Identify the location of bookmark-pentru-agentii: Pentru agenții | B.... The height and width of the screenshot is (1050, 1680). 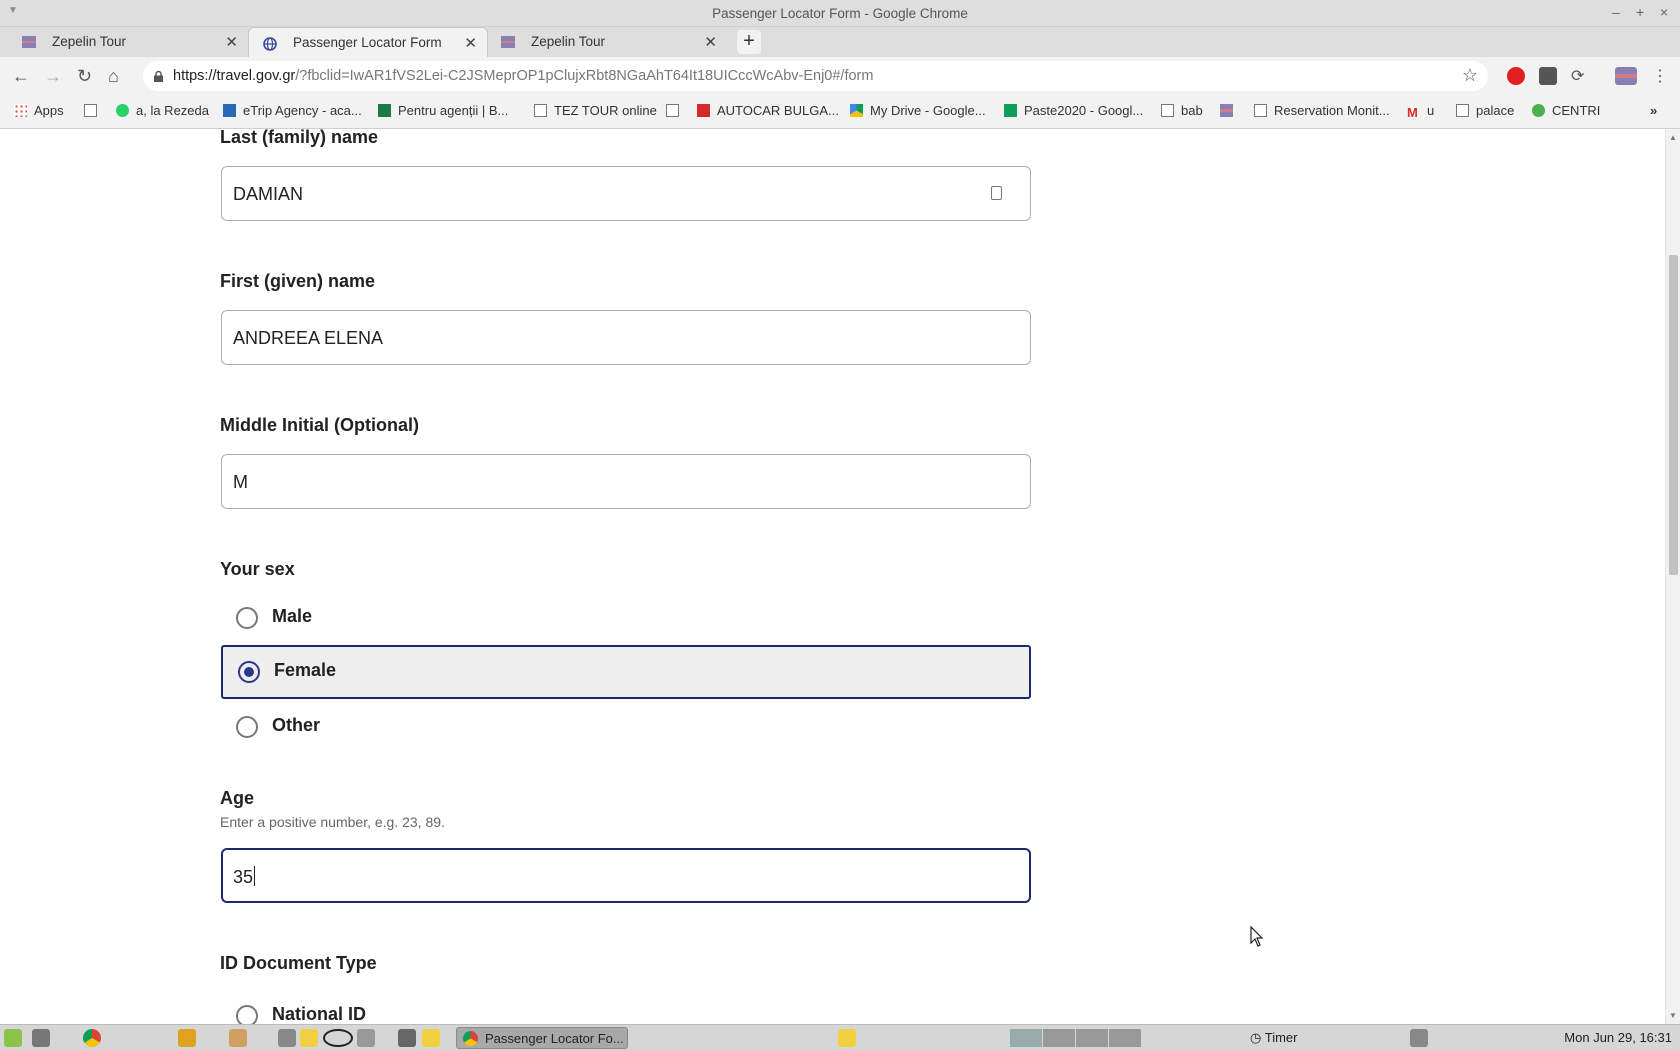
(443, 110).